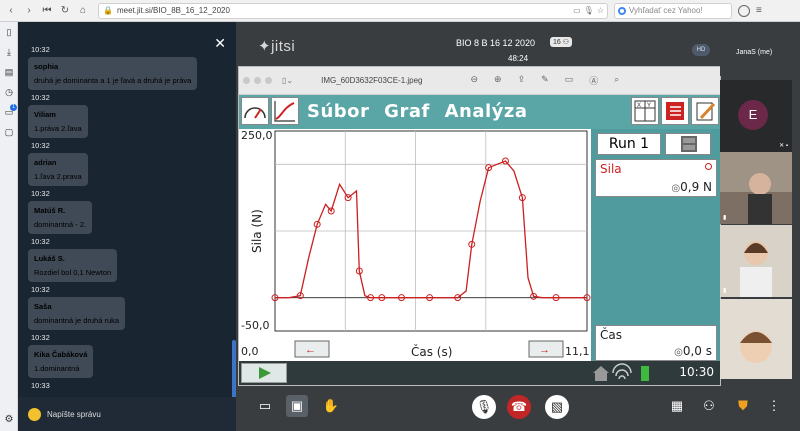  Describe the element at coordinates (9, 419) in the screenshot. I see `gear-icon: ⚙` at that location.